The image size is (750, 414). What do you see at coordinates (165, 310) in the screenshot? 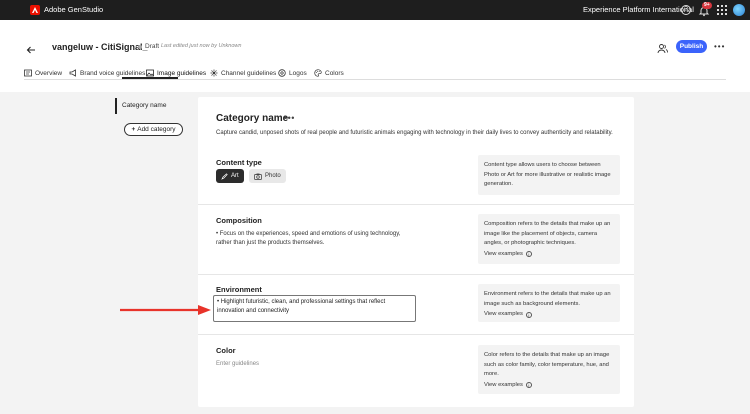
I see `annotation-arrow-icon` at bounding box center [165, 310].